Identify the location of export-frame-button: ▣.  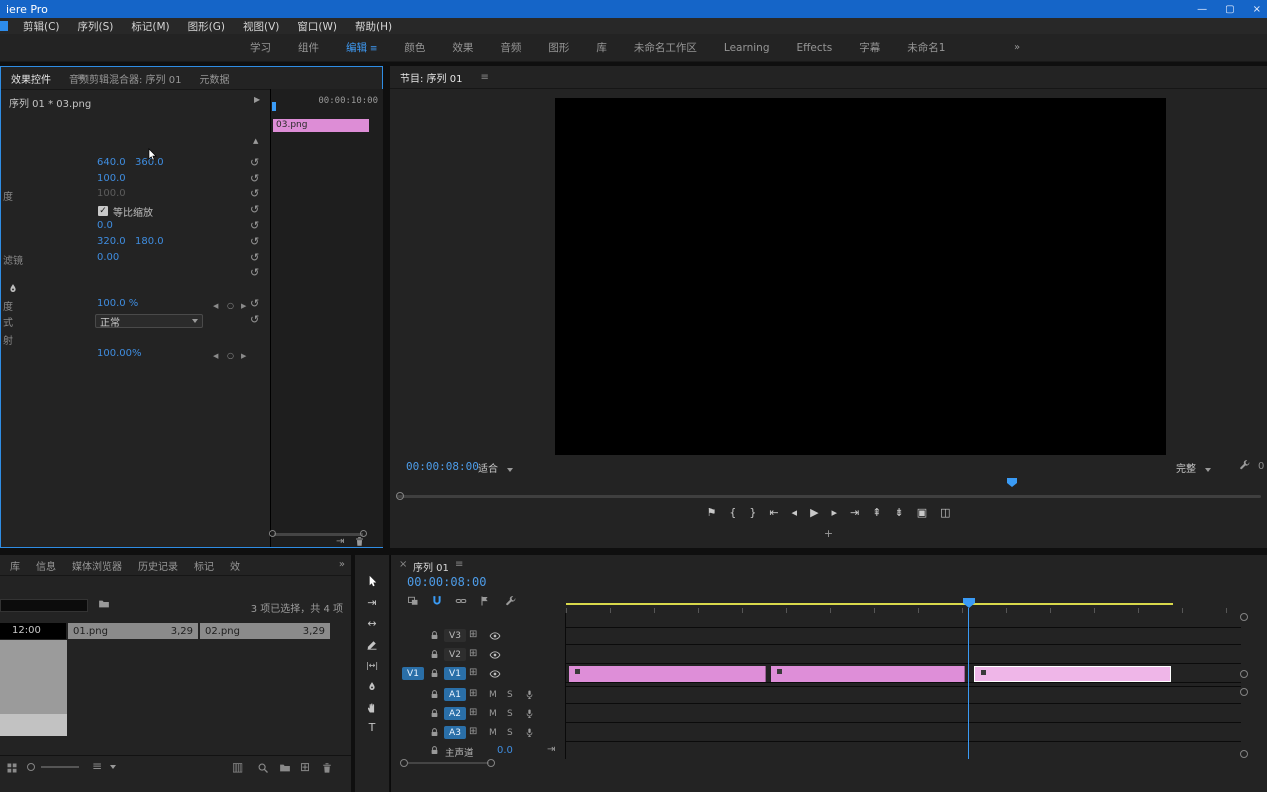
(922, 513).